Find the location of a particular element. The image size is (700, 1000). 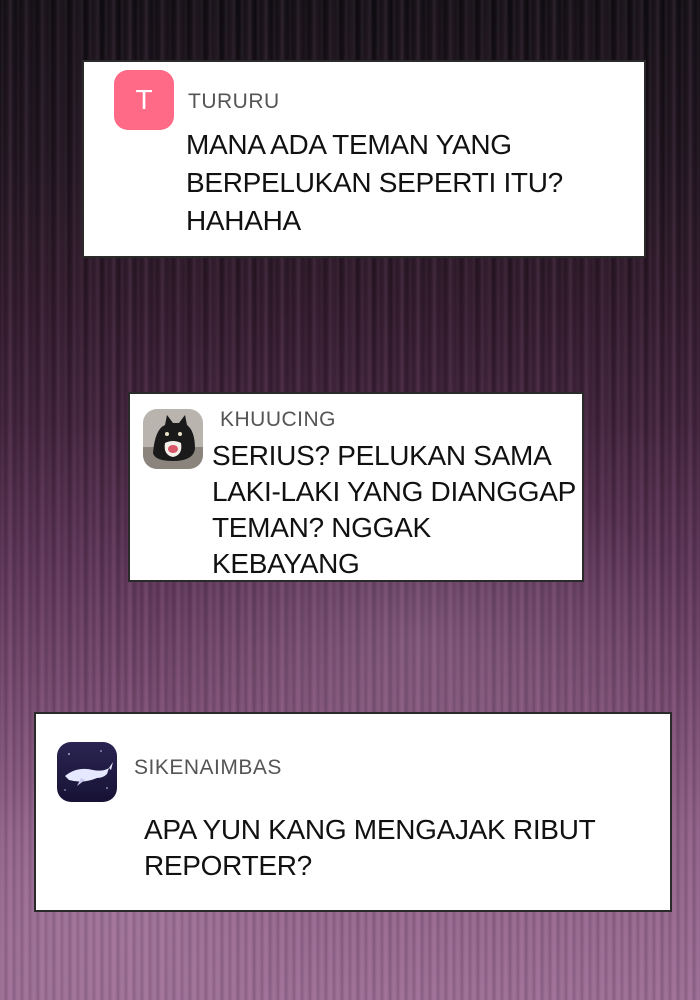

comment-text: APA YUN KANG MENGAJAK RIBUT REPORTER? is located at coordinates (370, 847).